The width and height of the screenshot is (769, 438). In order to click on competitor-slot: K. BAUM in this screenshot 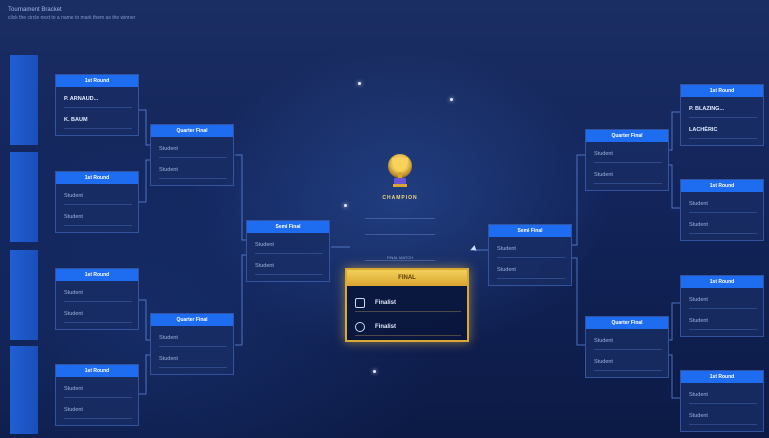, I will do `click(98, 120)`.